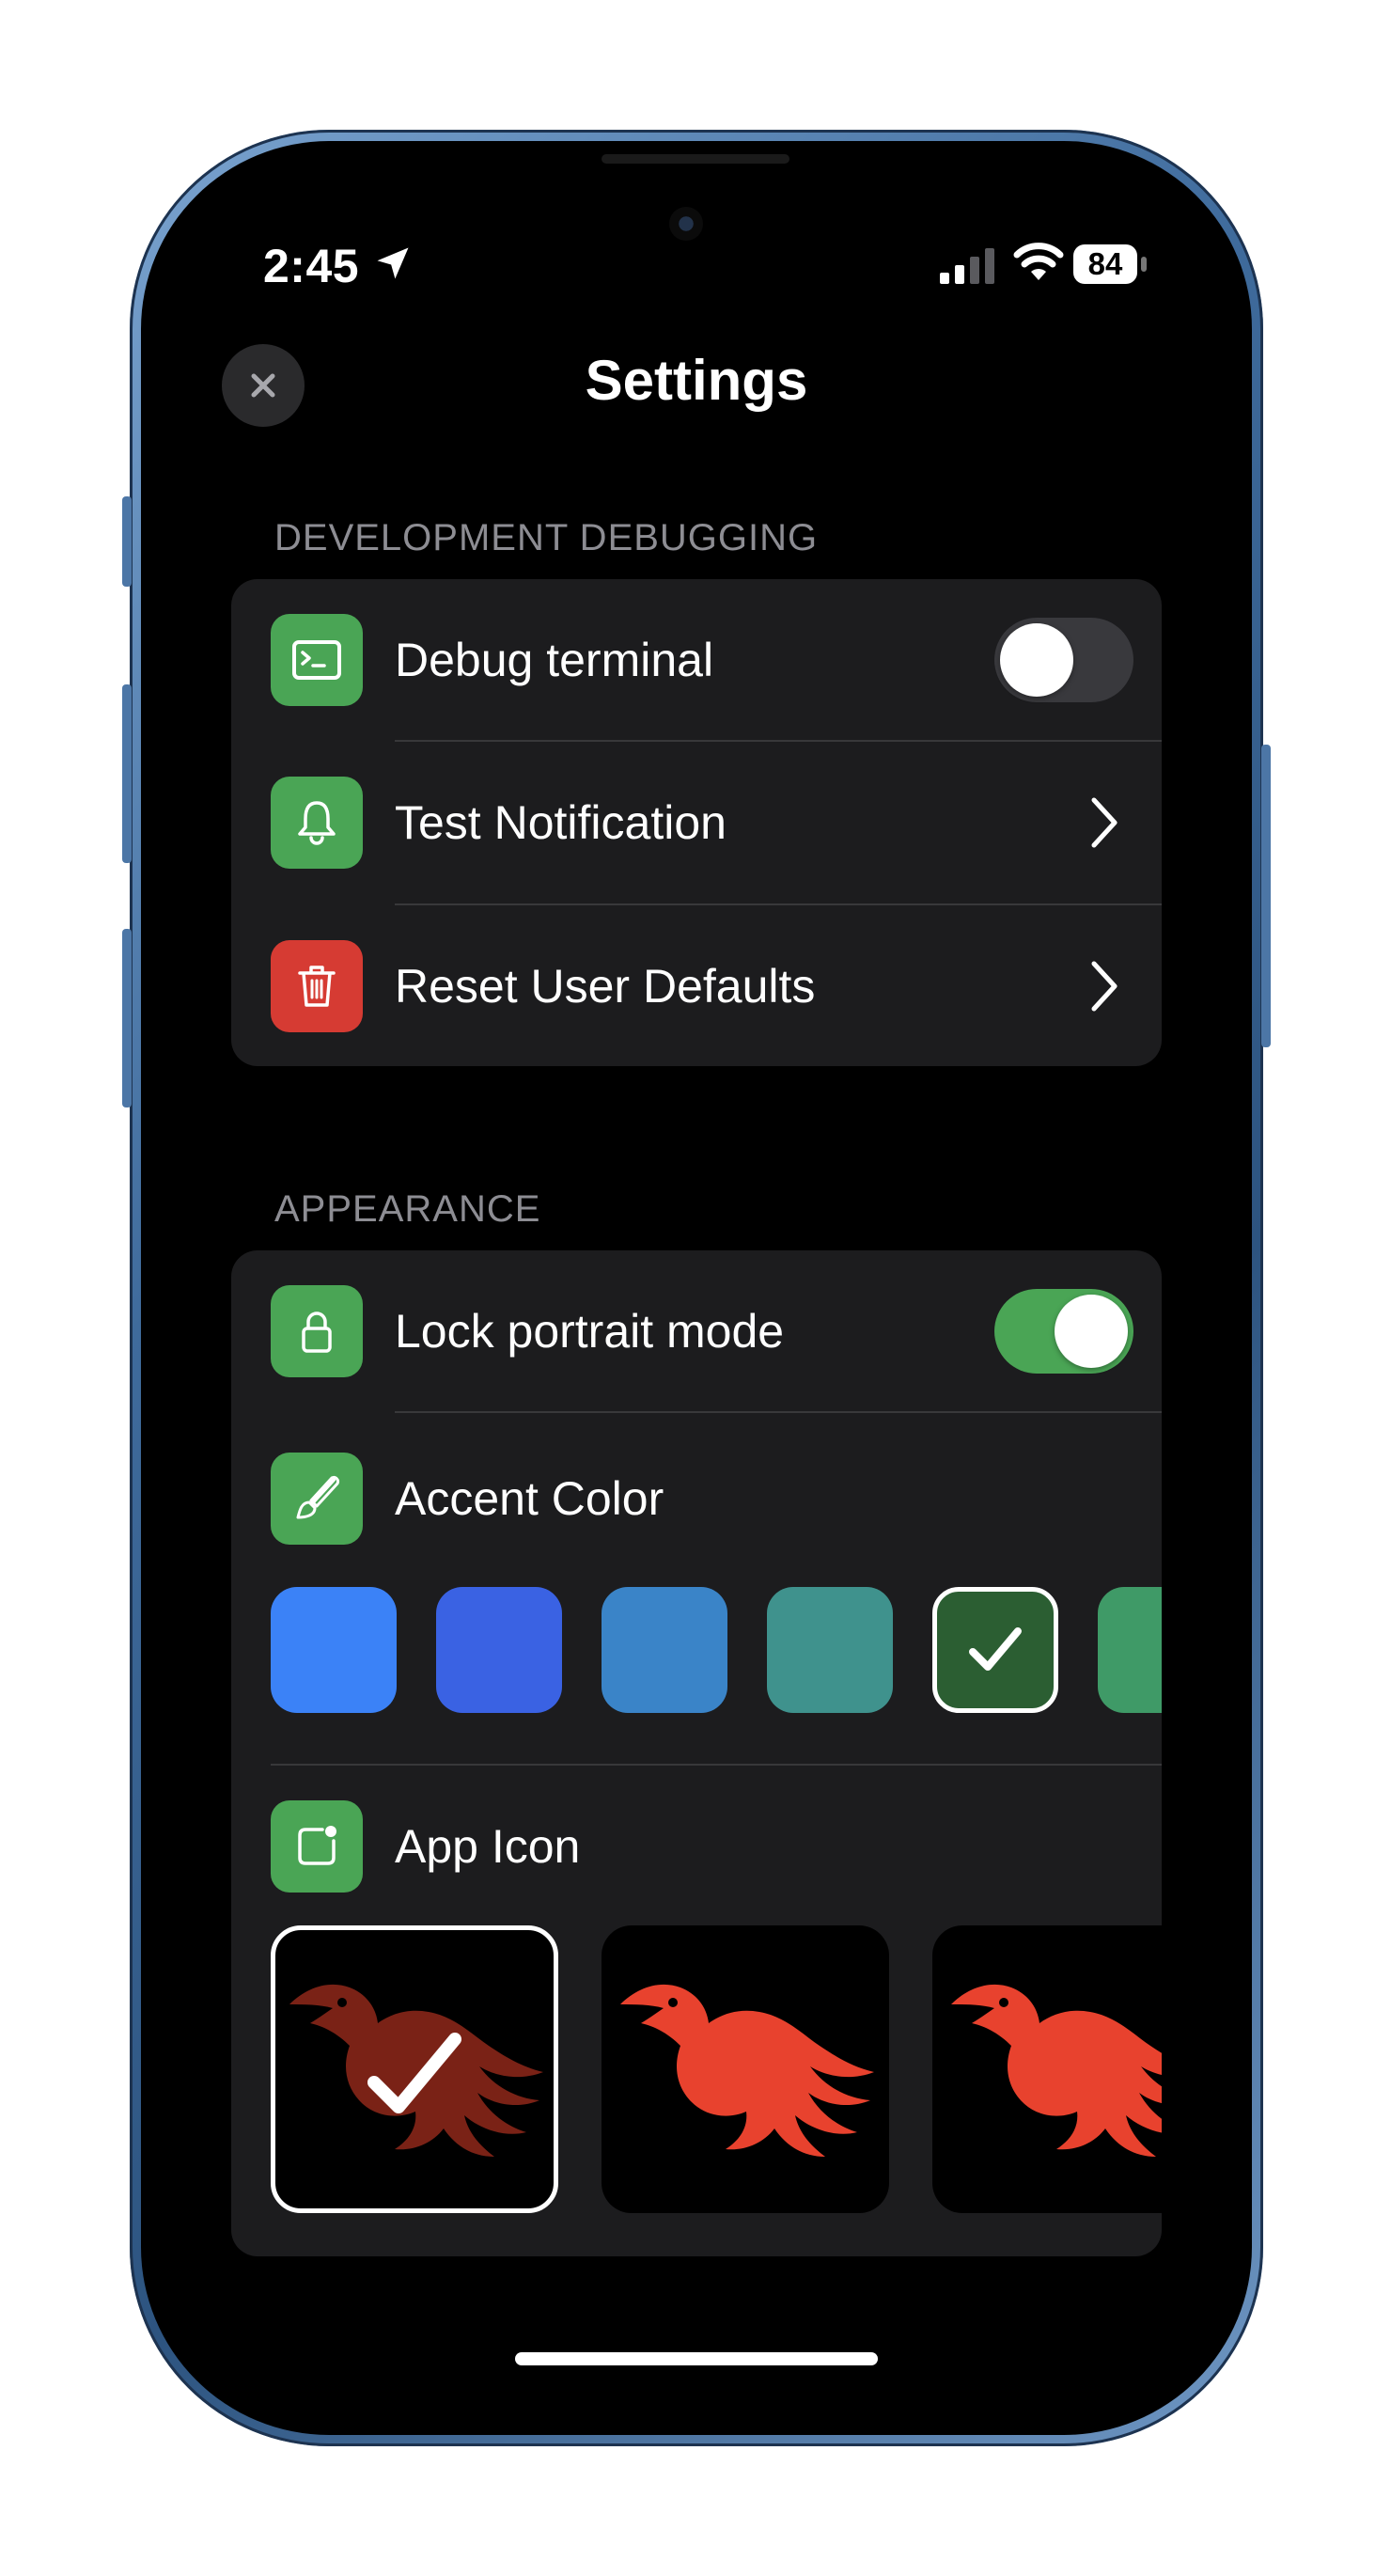  Describe the element at coordinates (546, 537) in the screenshot. I see `section-header-development: DEVELOPMENT DEBUGGING` at that location.